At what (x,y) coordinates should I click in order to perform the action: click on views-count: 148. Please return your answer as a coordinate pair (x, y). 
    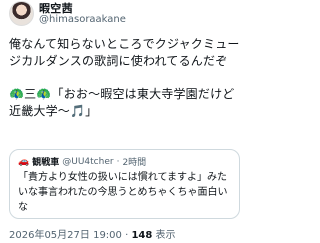
    Looking at the image, I should click on (142, 235).